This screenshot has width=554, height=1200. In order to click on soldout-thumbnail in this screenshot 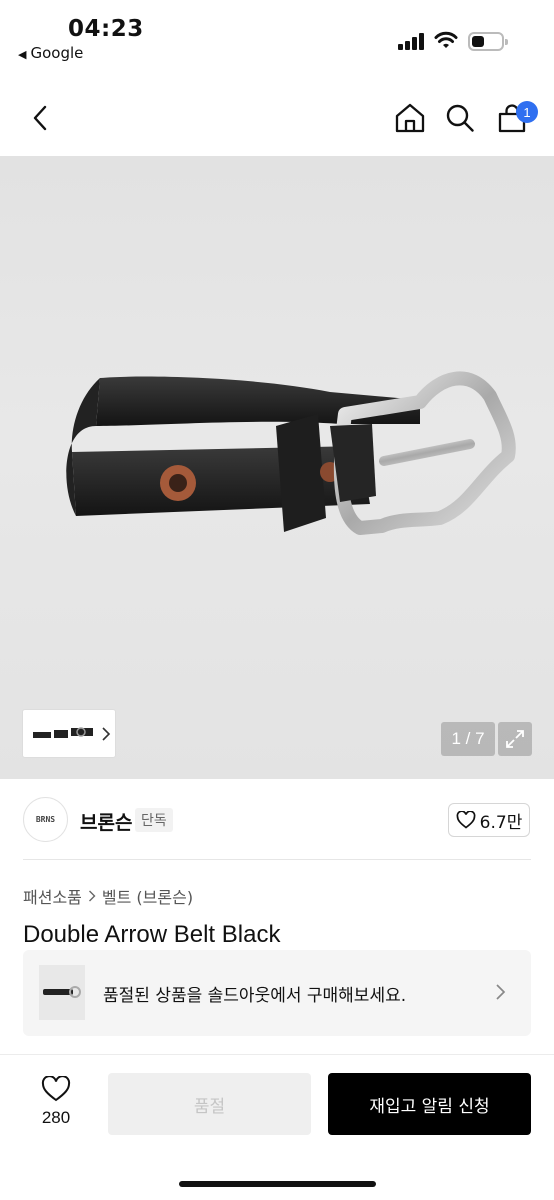, I will do `click(62, 992)`.